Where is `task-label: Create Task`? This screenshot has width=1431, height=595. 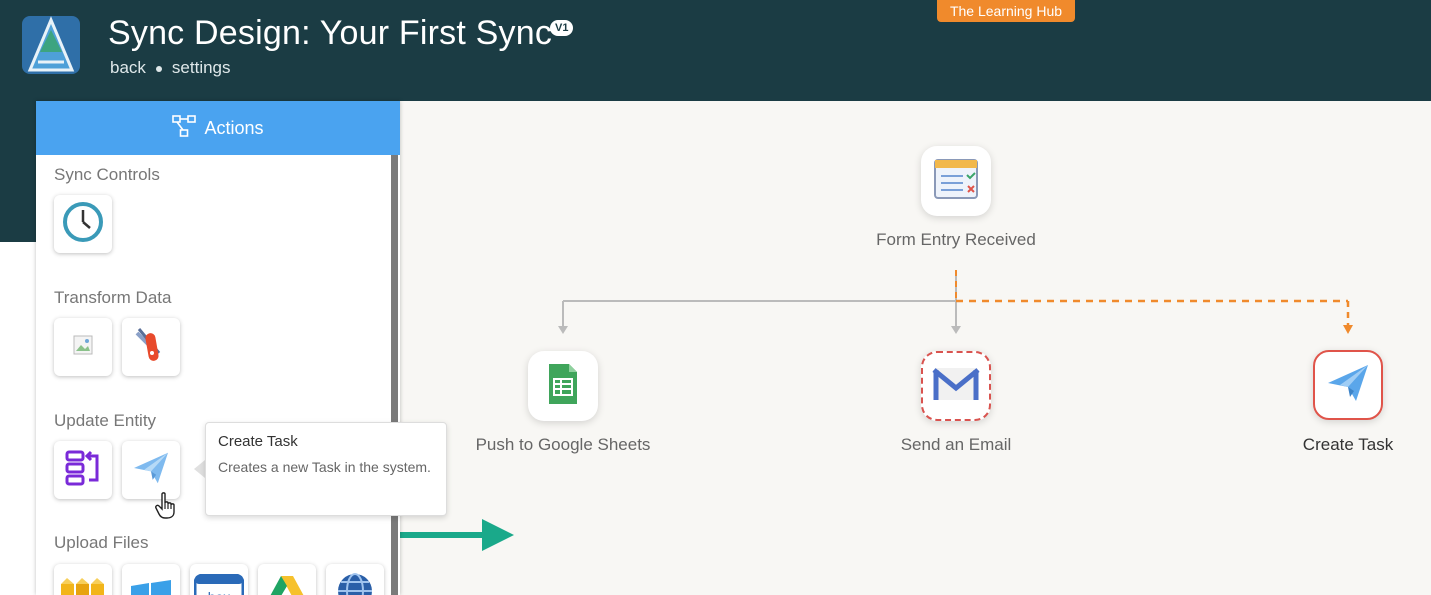
task-label: Create Task is located at coordinates (1348, 444).